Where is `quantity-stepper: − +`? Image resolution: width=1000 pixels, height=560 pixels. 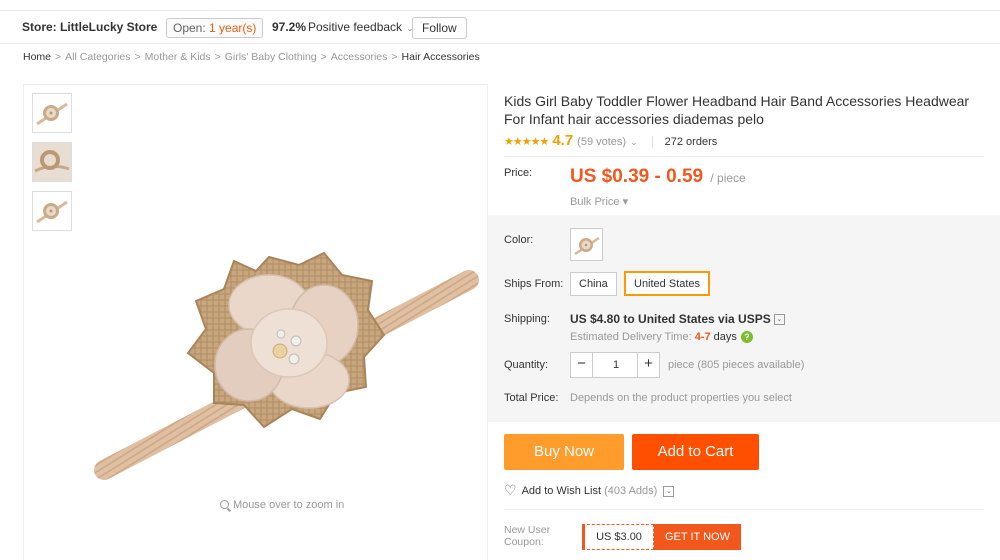 quantity-stepper: − + is located at coordinates (615, 365).